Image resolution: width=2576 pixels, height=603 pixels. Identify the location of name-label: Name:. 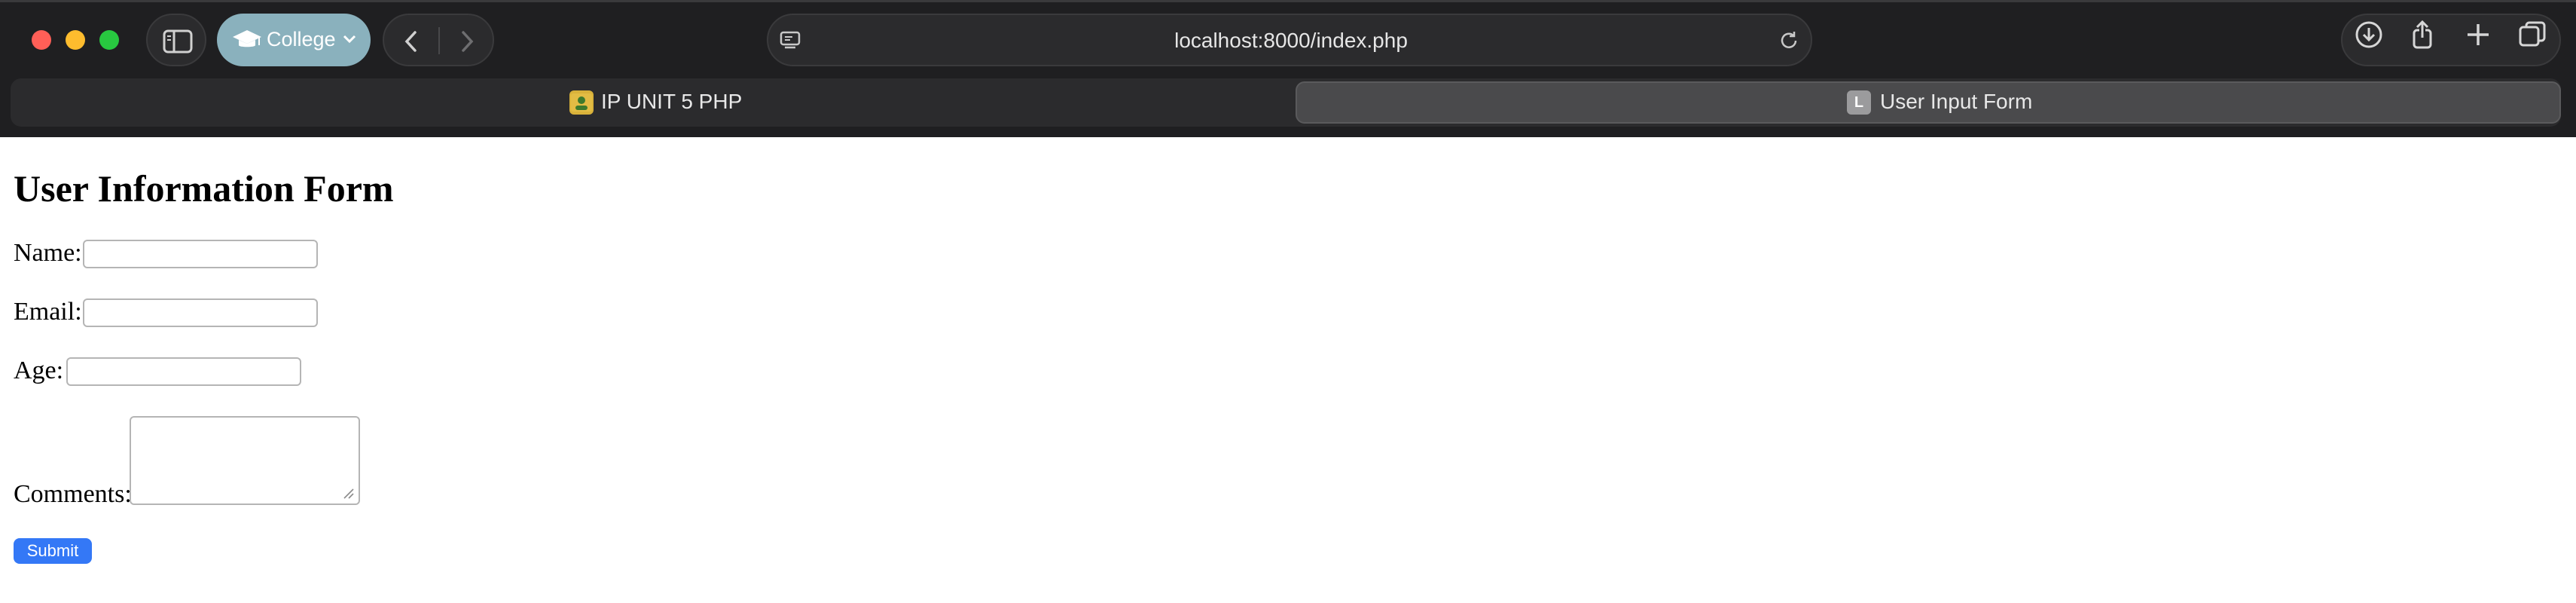
(48, 253).